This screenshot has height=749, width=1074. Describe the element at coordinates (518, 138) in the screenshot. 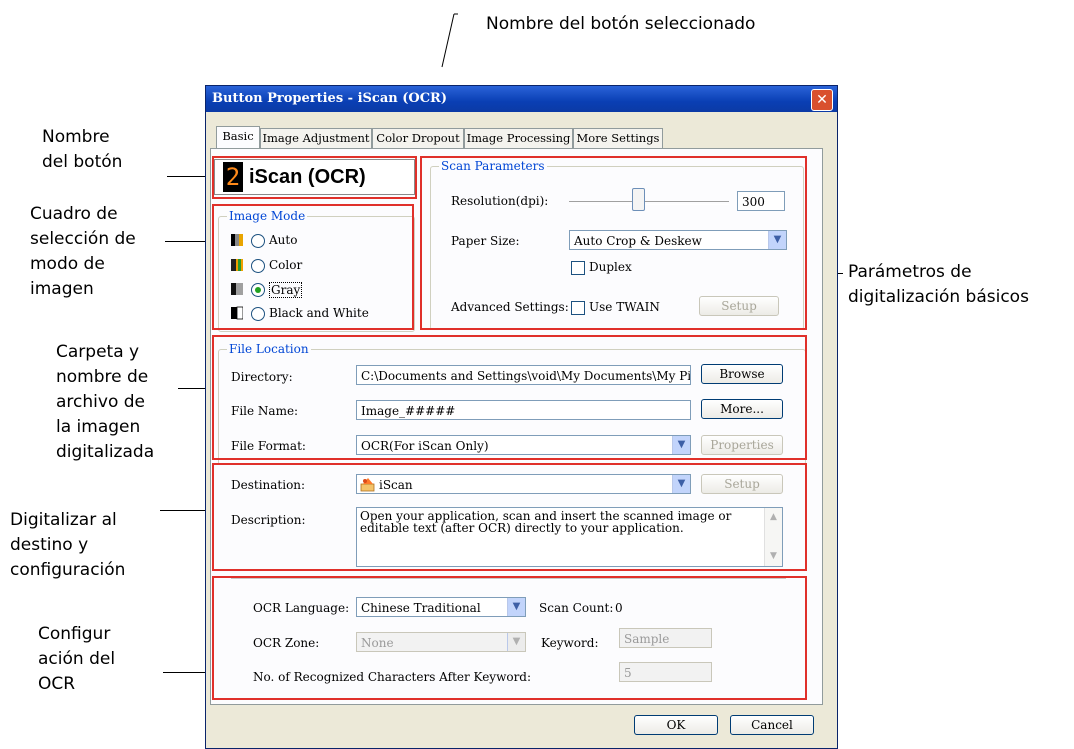

I see `tab-image-processing: Image Processing` at that location.